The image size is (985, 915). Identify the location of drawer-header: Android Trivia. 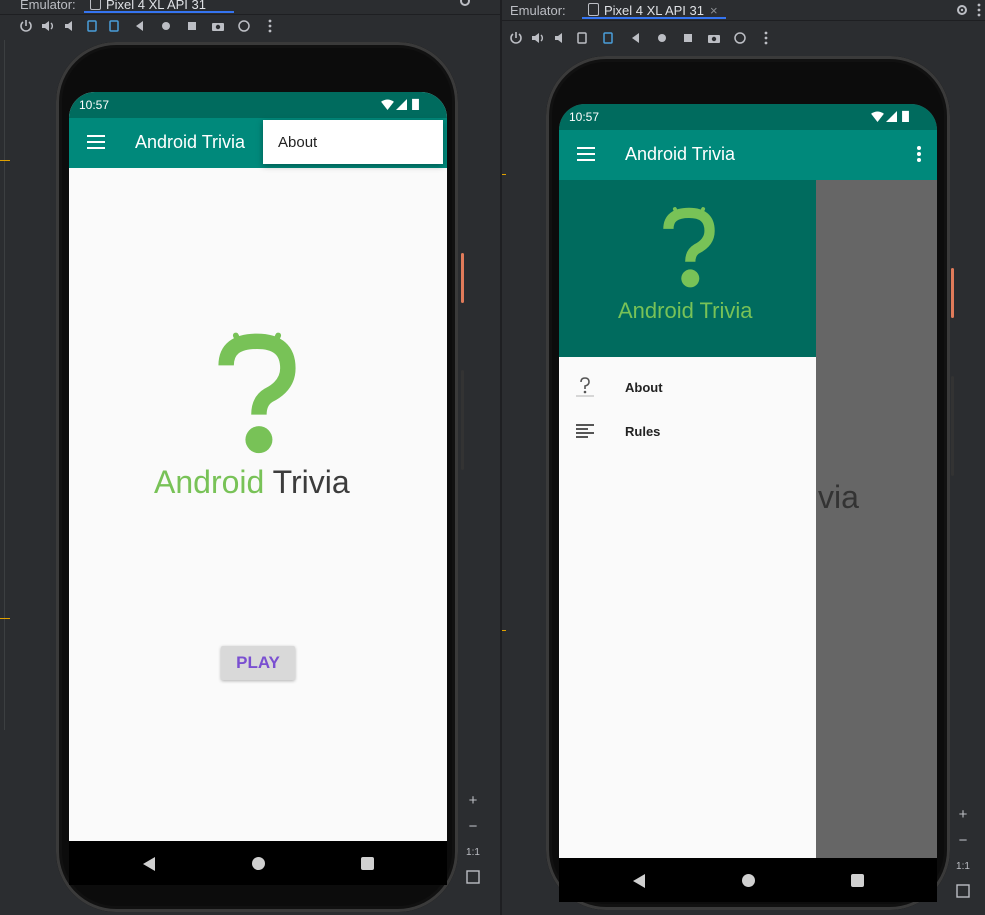
(687, 268).